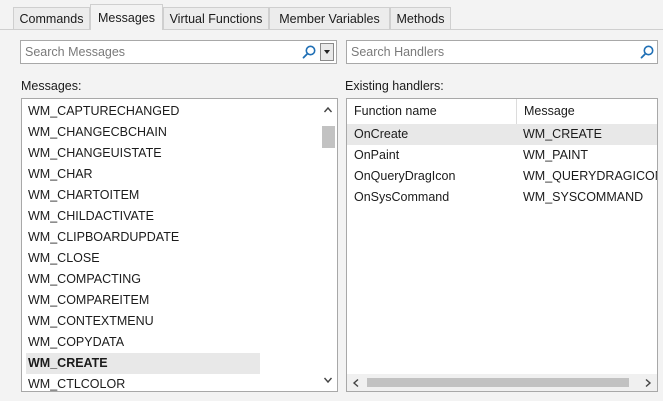  What do you see at coordinates (75, 52) in the screenshot?
I see `search-messages-placeholder: Search Messages` at bounding box center [75, 52].